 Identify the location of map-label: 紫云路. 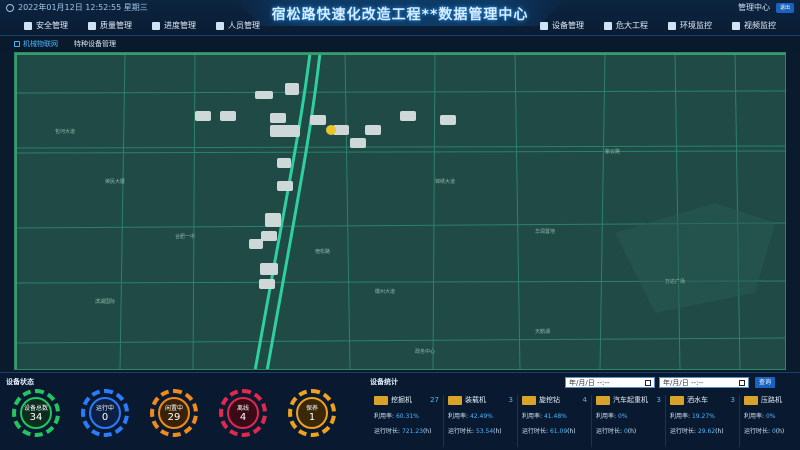
(612, 151).